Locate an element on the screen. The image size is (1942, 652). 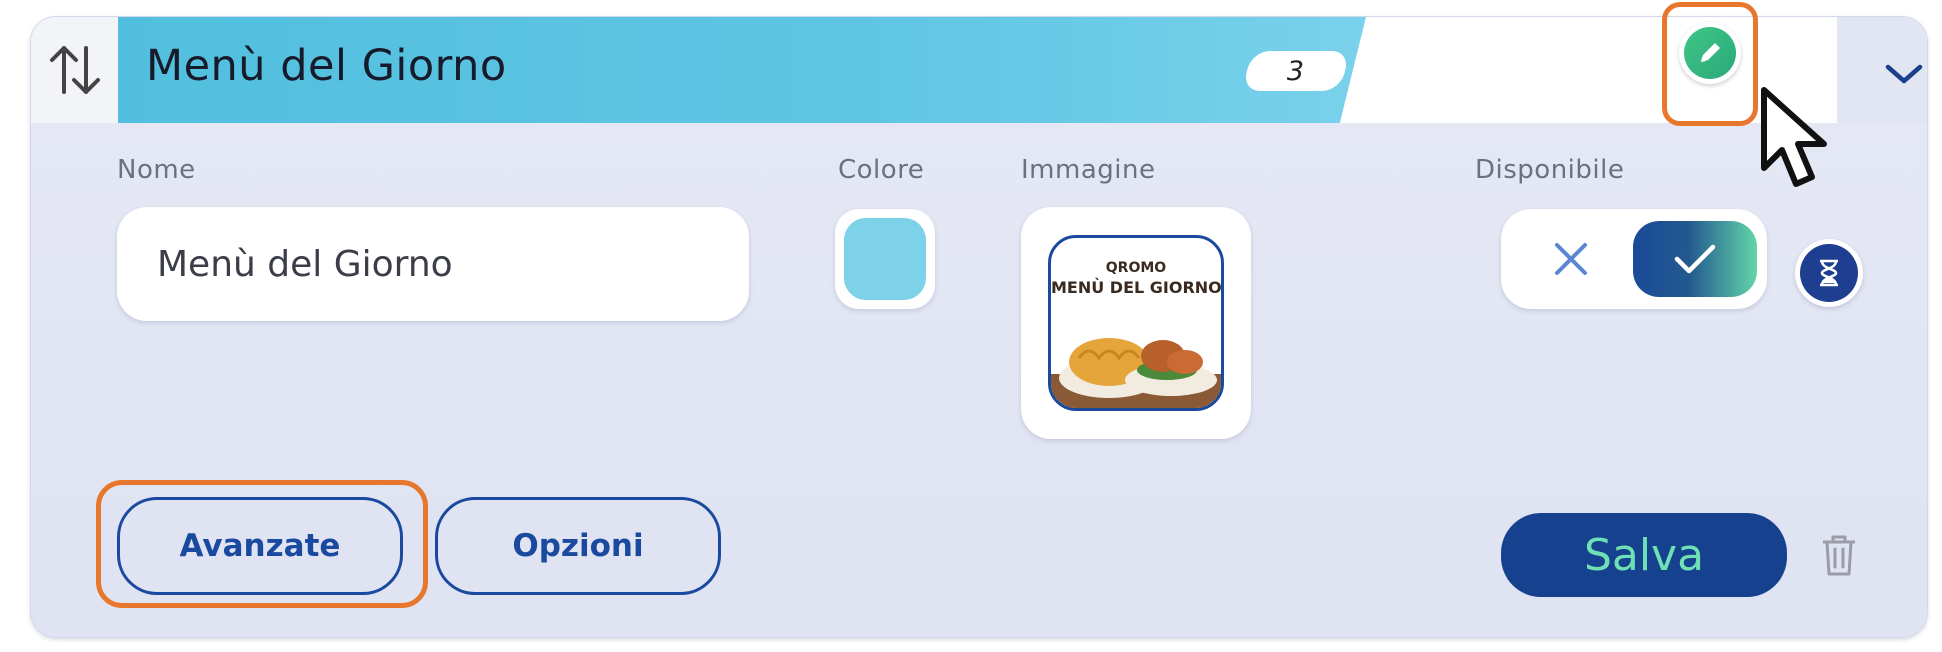
category-title: Menù del Giorno is located at coordinates (326, 66).